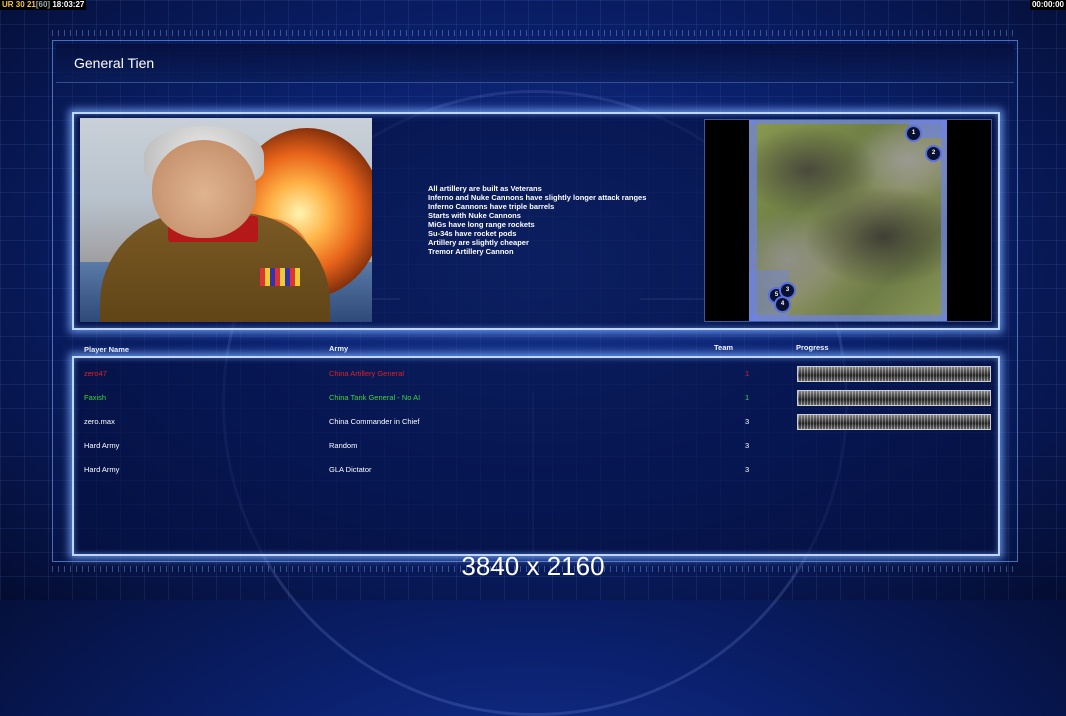 This screenshot has height=716, width=1066. Describe the element at coordinates (481, 224) in the screenshot. I see `bonus-line: MiGs have long range rockets` at that location.